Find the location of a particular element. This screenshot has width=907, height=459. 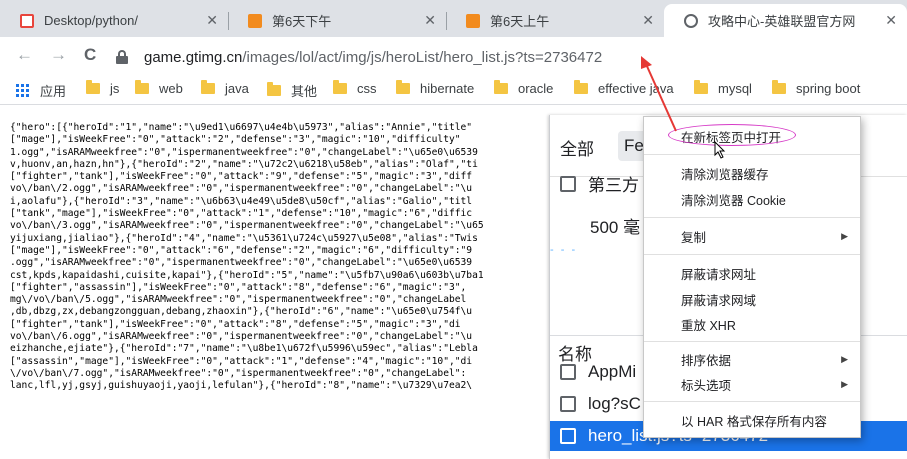

menu-header-options: 标头选项 ▶ is located at coordinates (752, 384).